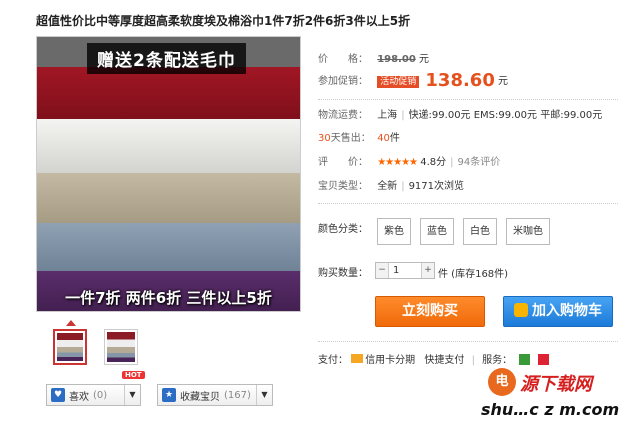 Image resolution: width=631 pixels, height=431 pixels. Describe the element at coordinates (387, 186) in the screenshot. I see `condition-value: 全新` at that location.